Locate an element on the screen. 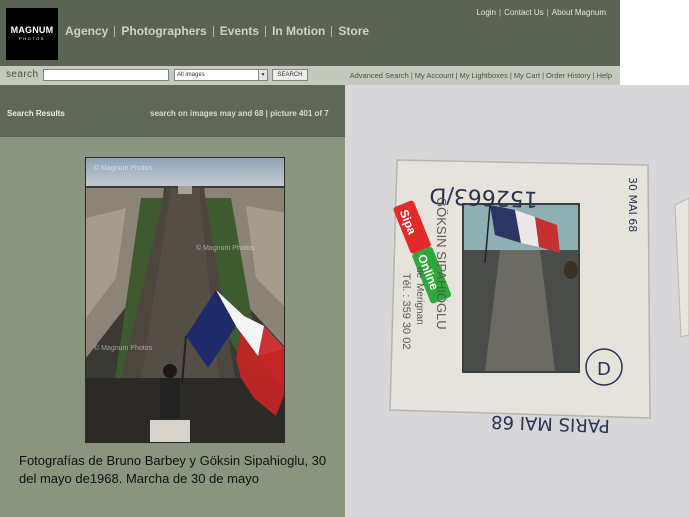 The image size is (689, 517). nav-item-store: Store is located at coordinates (353, 31).